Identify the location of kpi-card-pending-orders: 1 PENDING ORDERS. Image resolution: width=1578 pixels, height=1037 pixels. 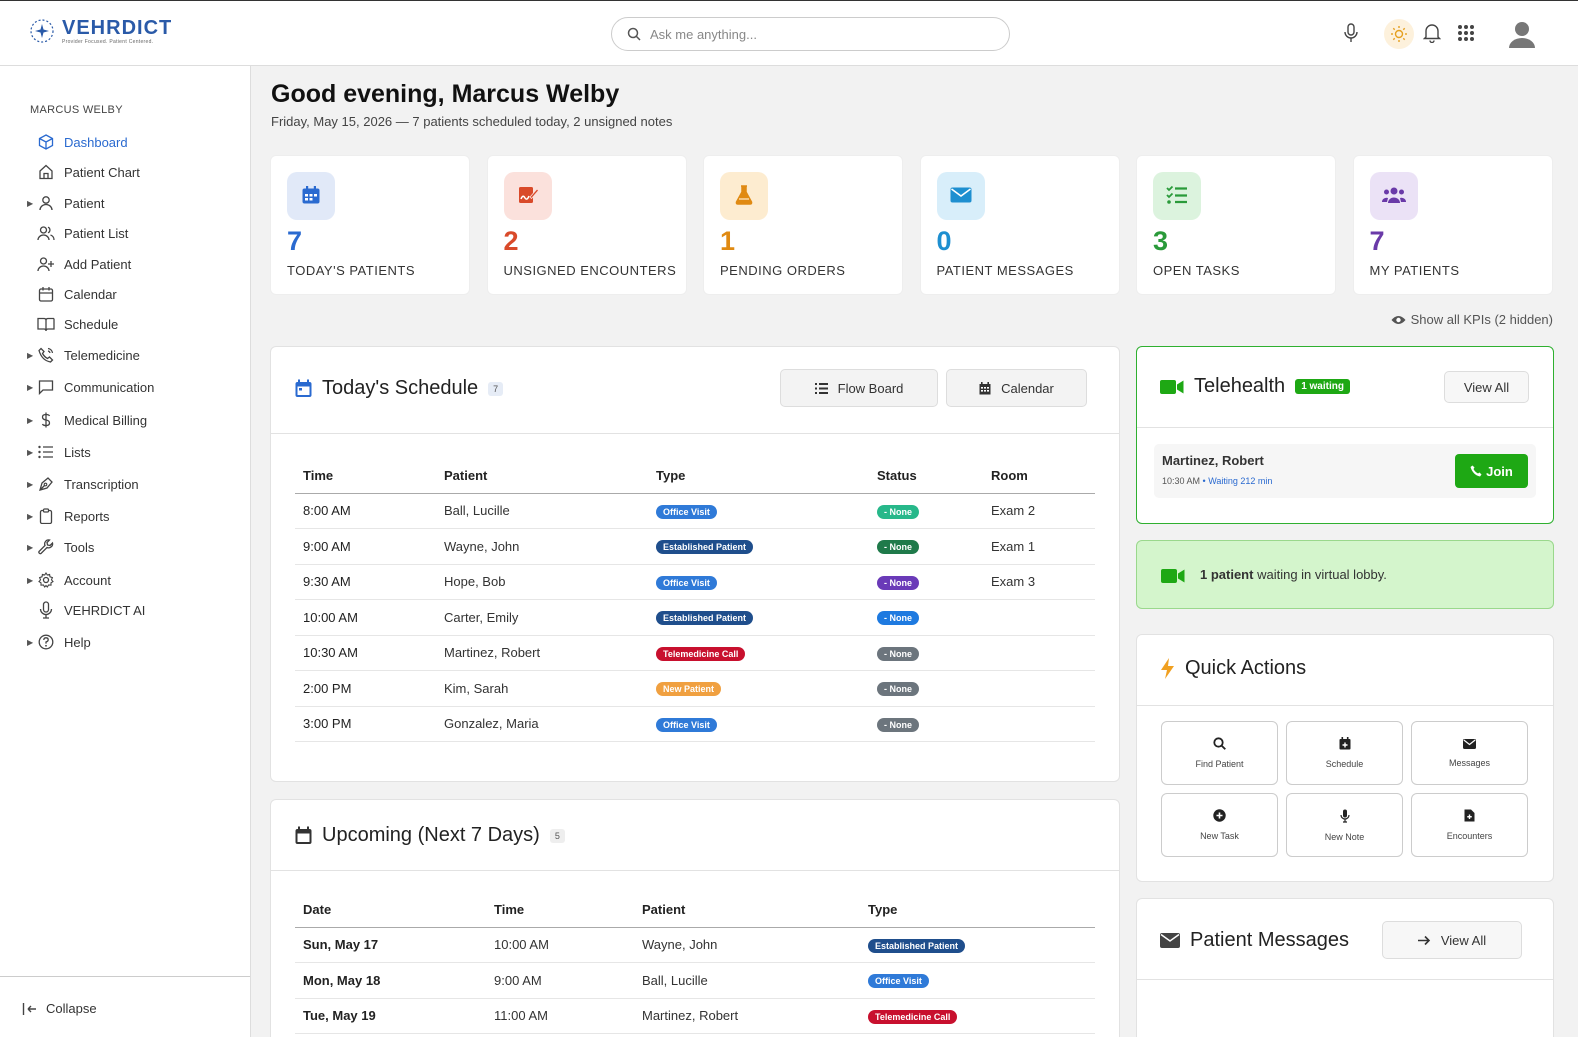
(803, 225).